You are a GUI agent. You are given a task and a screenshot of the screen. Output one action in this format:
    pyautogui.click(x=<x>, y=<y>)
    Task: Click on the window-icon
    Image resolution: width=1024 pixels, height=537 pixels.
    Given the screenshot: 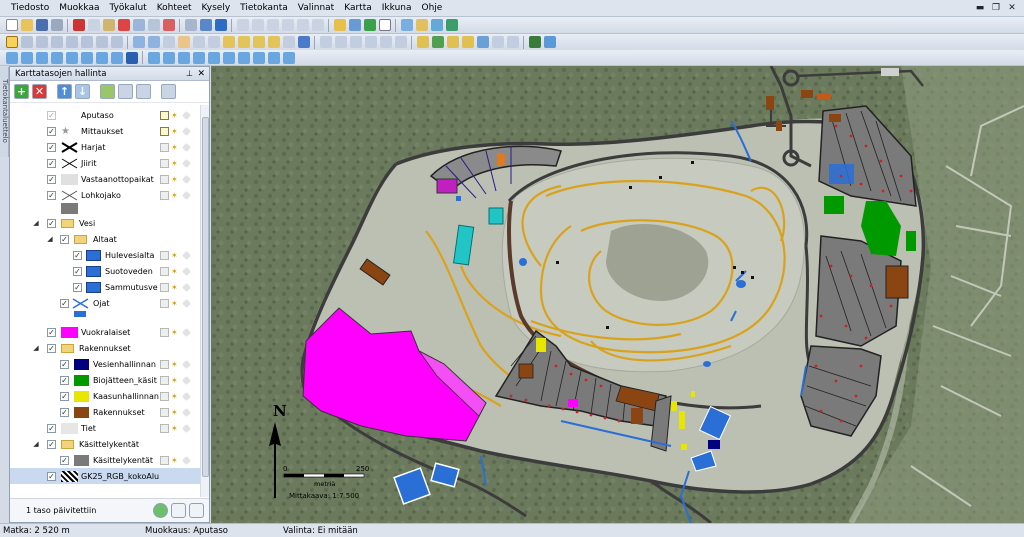 What is the action you would take?
    pyautogui.click(x=153, y=25)
    